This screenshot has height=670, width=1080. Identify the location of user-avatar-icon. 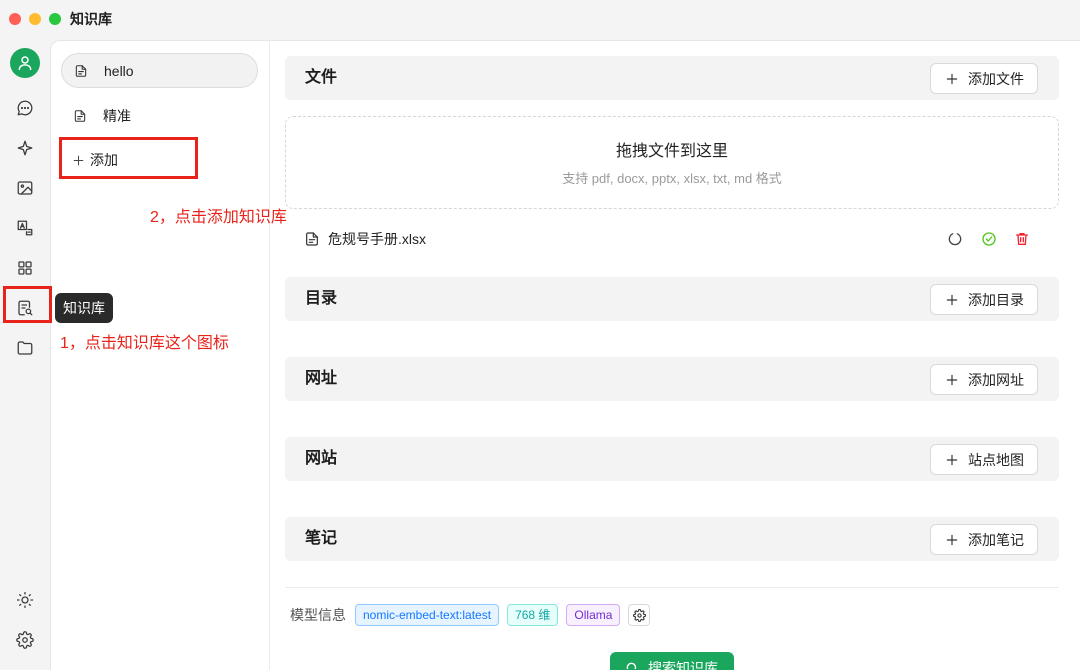
(25, 63).